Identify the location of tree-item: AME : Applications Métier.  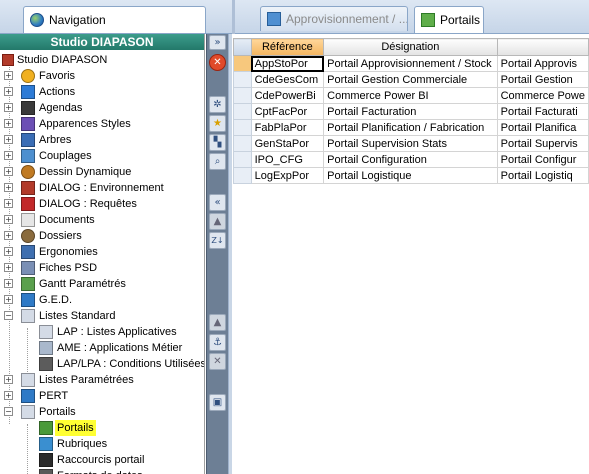
(102, 348).